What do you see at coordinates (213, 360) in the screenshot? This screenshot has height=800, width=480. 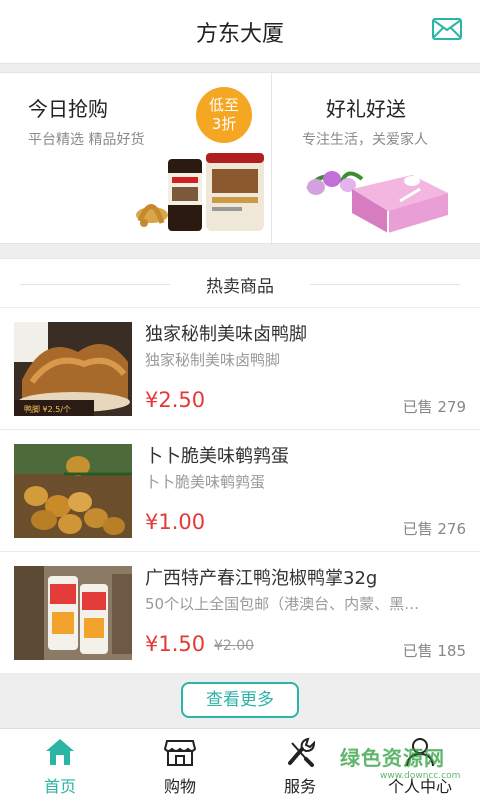 I see `product-desc: 独家秘制美味卤鸭脚` at bounding box center [213, 360].